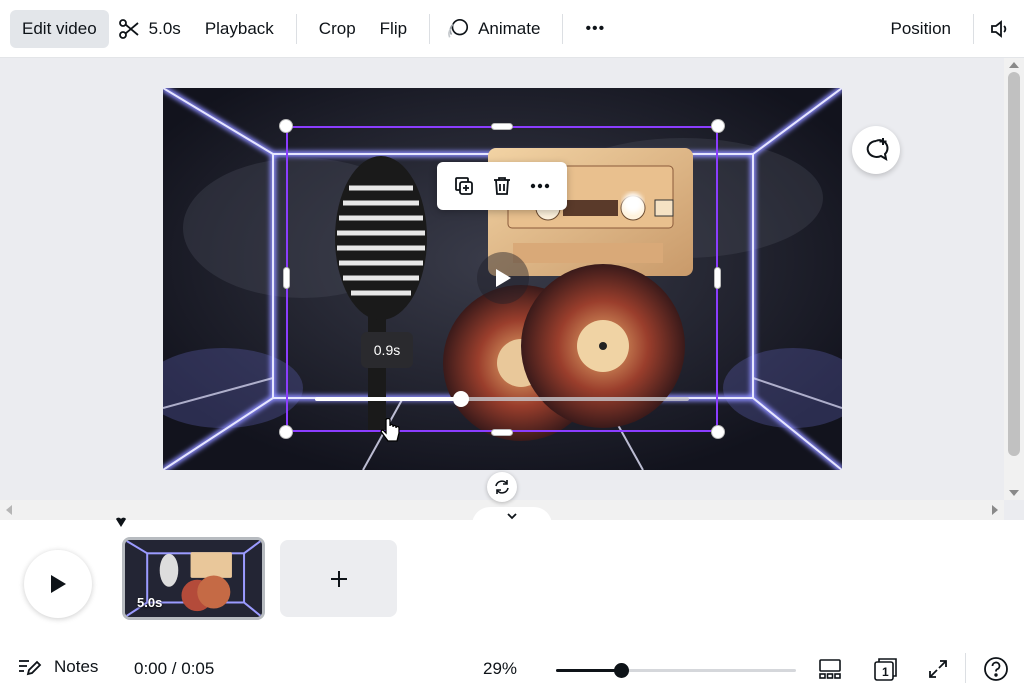 The image size is (1024, 693). Describe the element at coordinates (460, 399) in the screenshot. I see `scrubber-knob` at that location.